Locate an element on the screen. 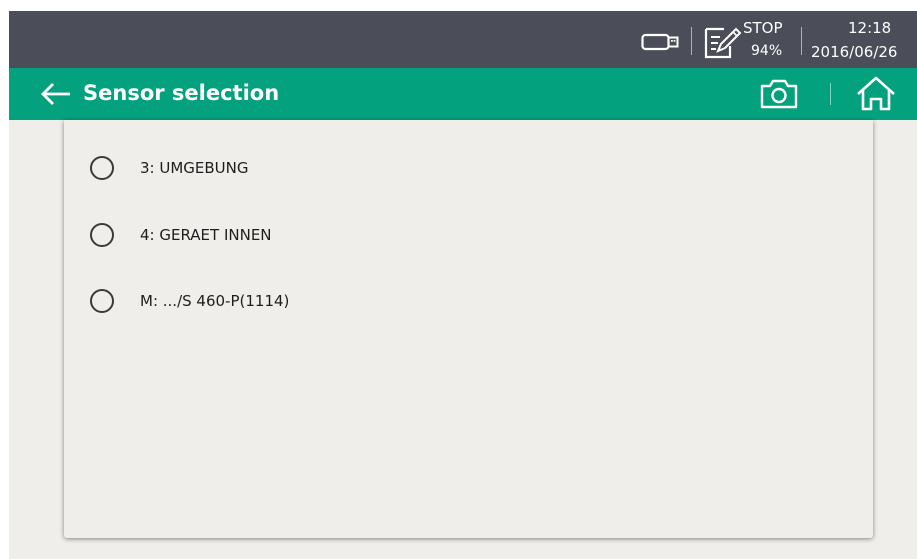  sensor-option: M: .../S 460-P(1114) is located at coordinates (438, 303).